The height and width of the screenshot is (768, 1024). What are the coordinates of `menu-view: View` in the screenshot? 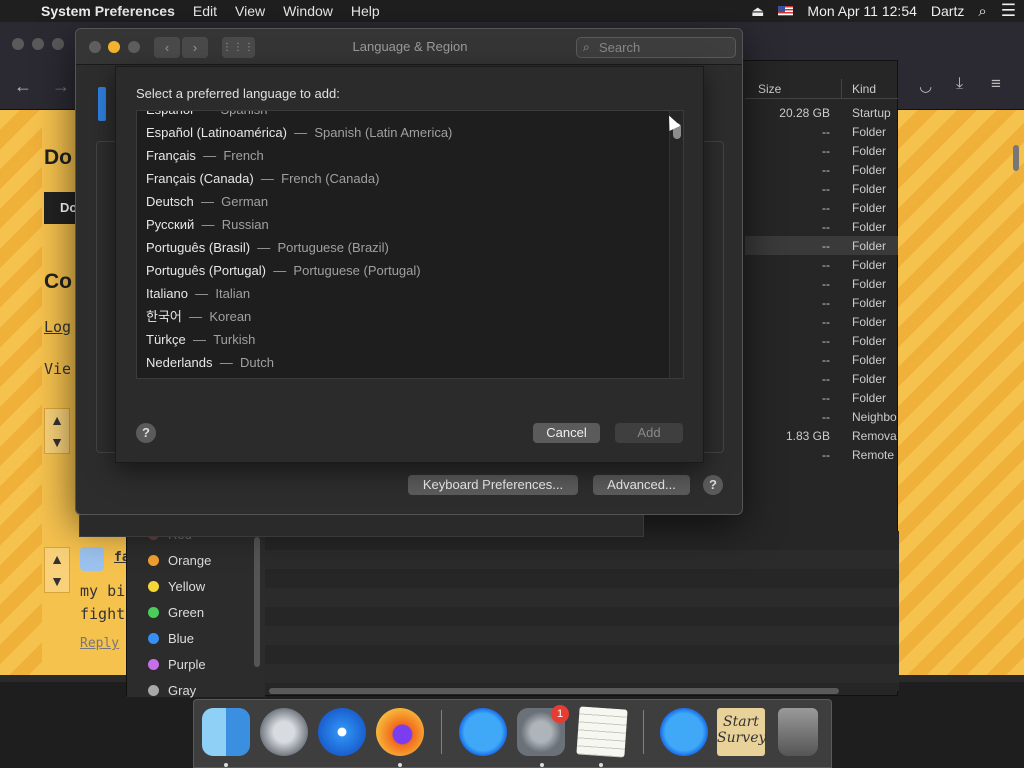 It's located at (250, 11).